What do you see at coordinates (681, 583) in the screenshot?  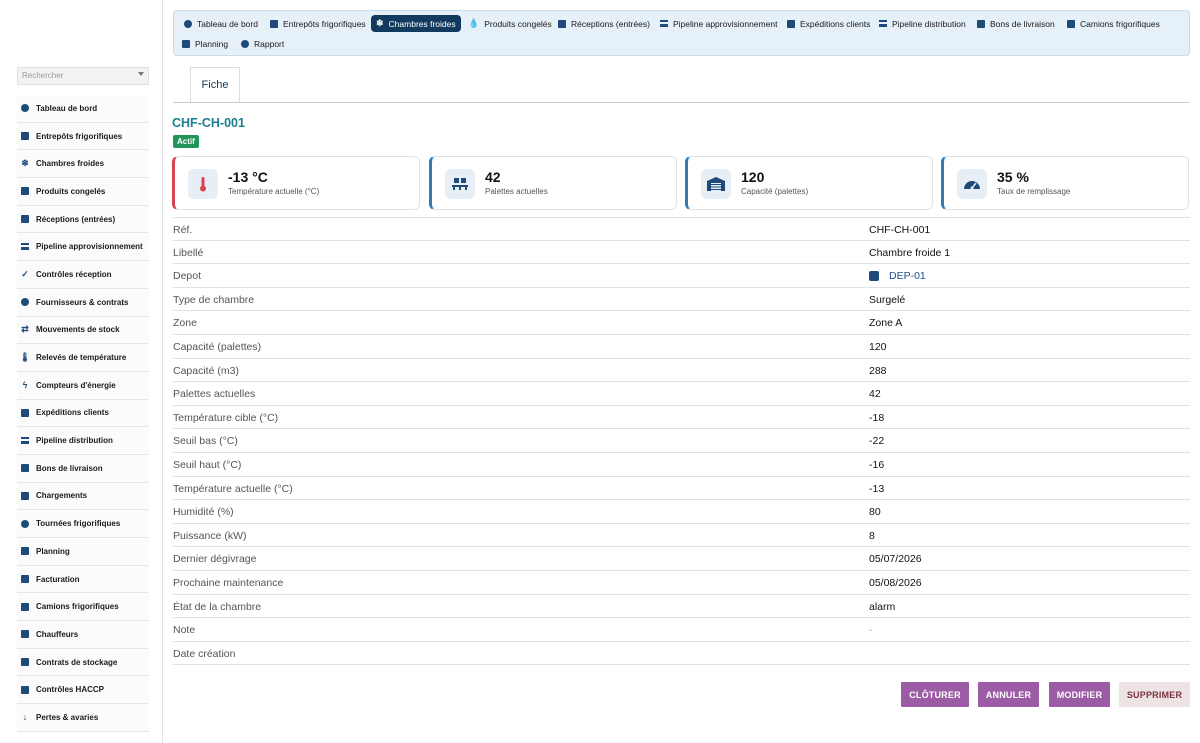 I see `field-row: Prochaine maintenance 05/08/2026` at bounding box center [681, 583].